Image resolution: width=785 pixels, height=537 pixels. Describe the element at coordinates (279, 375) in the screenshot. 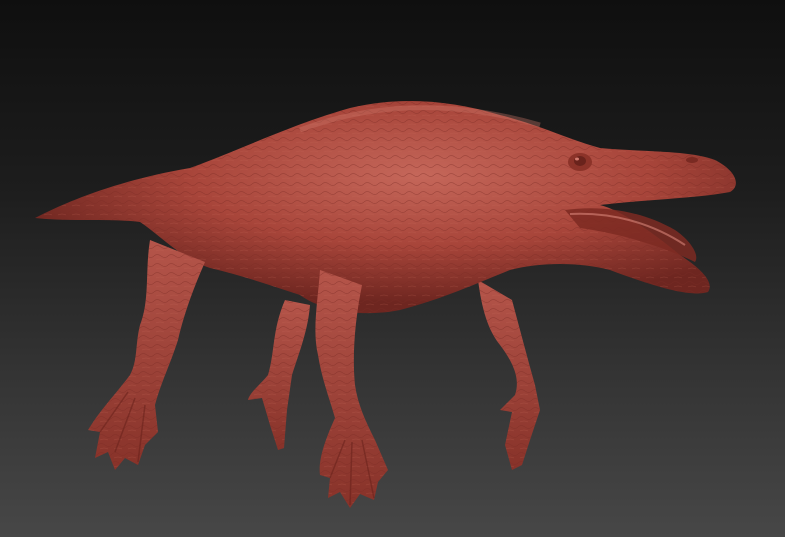

I see `back-far-leg` at that location.